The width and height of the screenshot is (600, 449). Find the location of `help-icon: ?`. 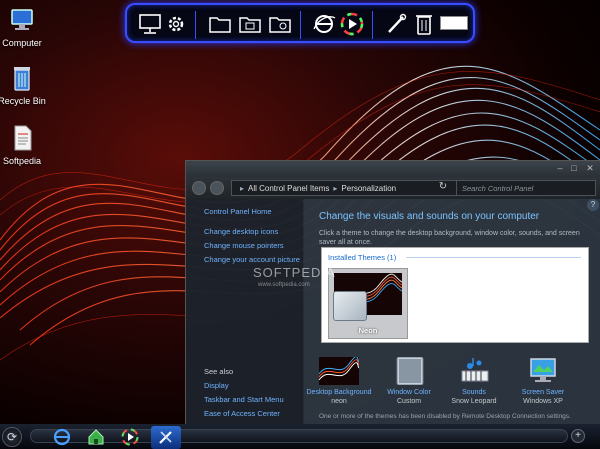

help-icon: ? is located at coordinates (593, 205).